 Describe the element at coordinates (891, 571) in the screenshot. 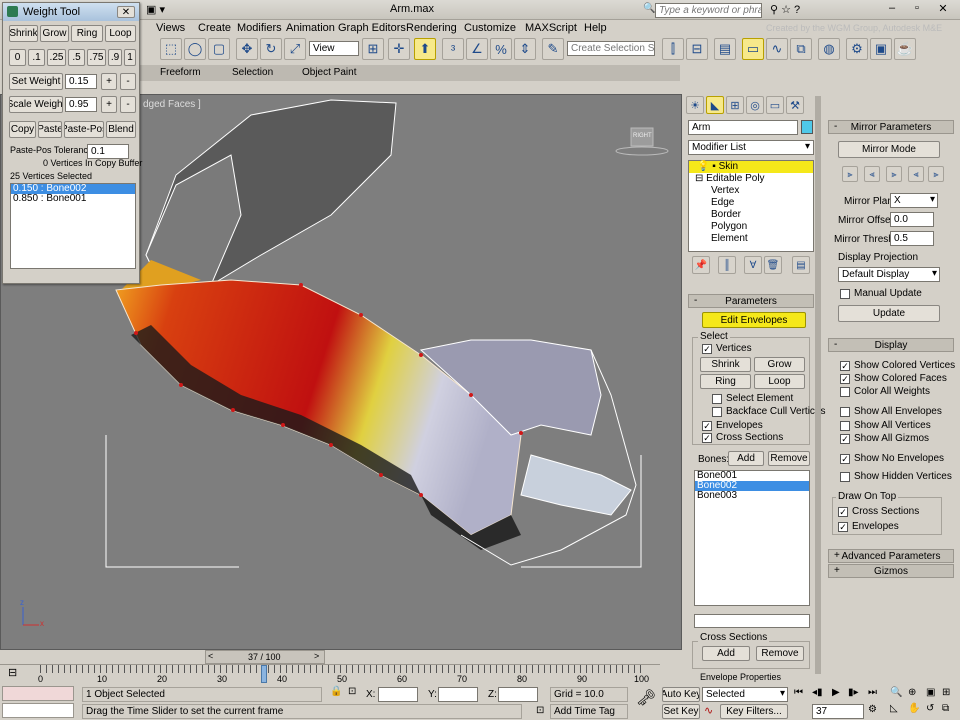

I see `gizmos-rollout: + Gizmos` at that location.